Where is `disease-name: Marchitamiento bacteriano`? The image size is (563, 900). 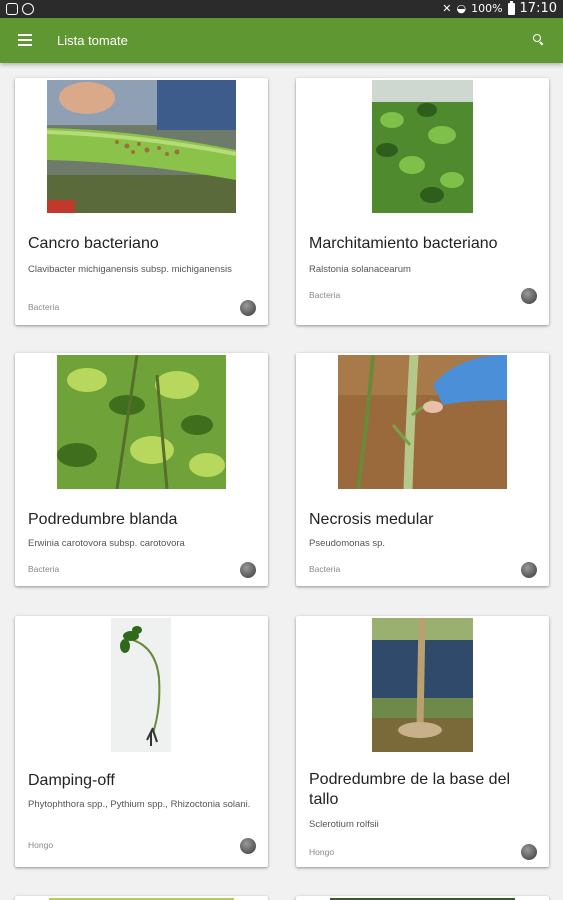
disease-name: Marchitamiento bacteriano is located at coordinates (403, 243).